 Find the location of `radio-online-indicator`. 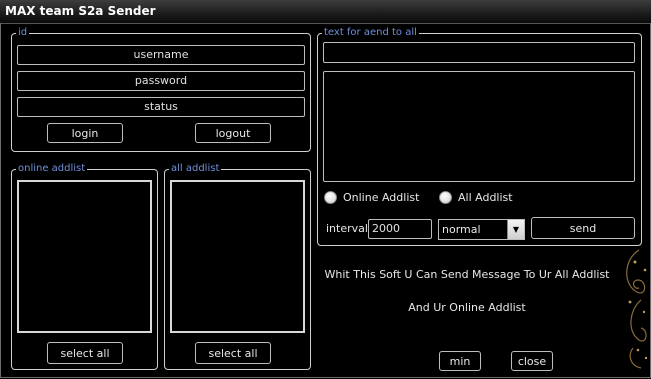

radio-online-indicator is located at coordinates (330, 197).